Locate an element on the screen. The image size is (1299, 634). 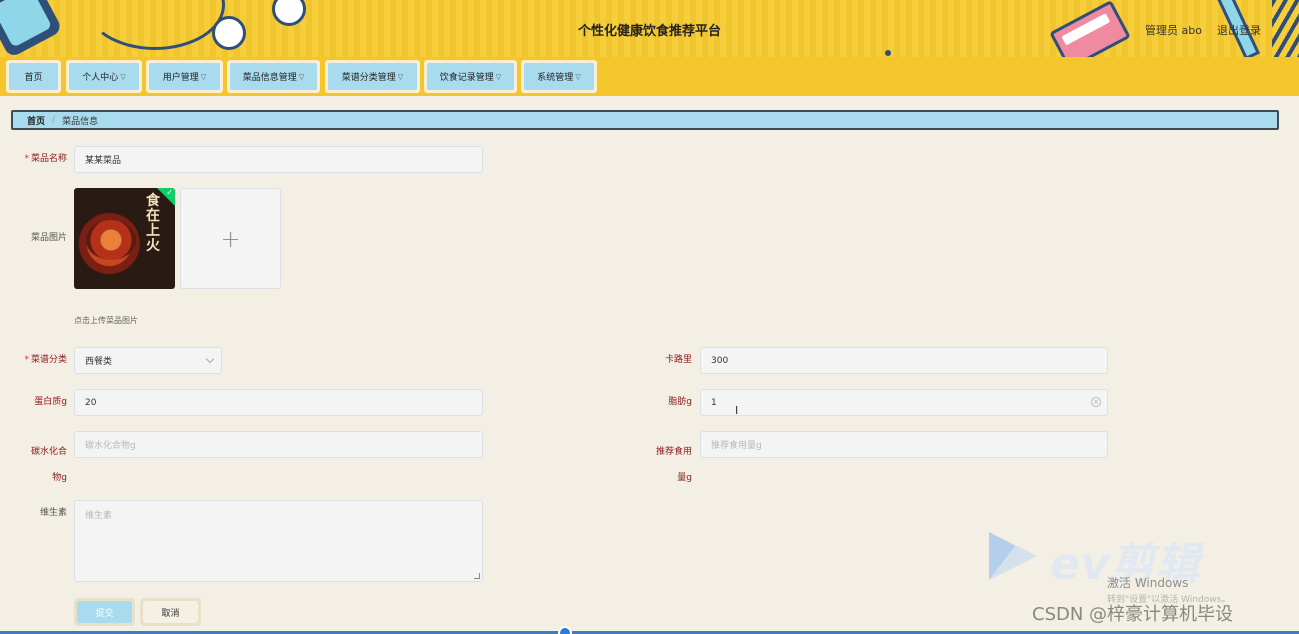
dot-illustration is located at coordinates (888, 53).